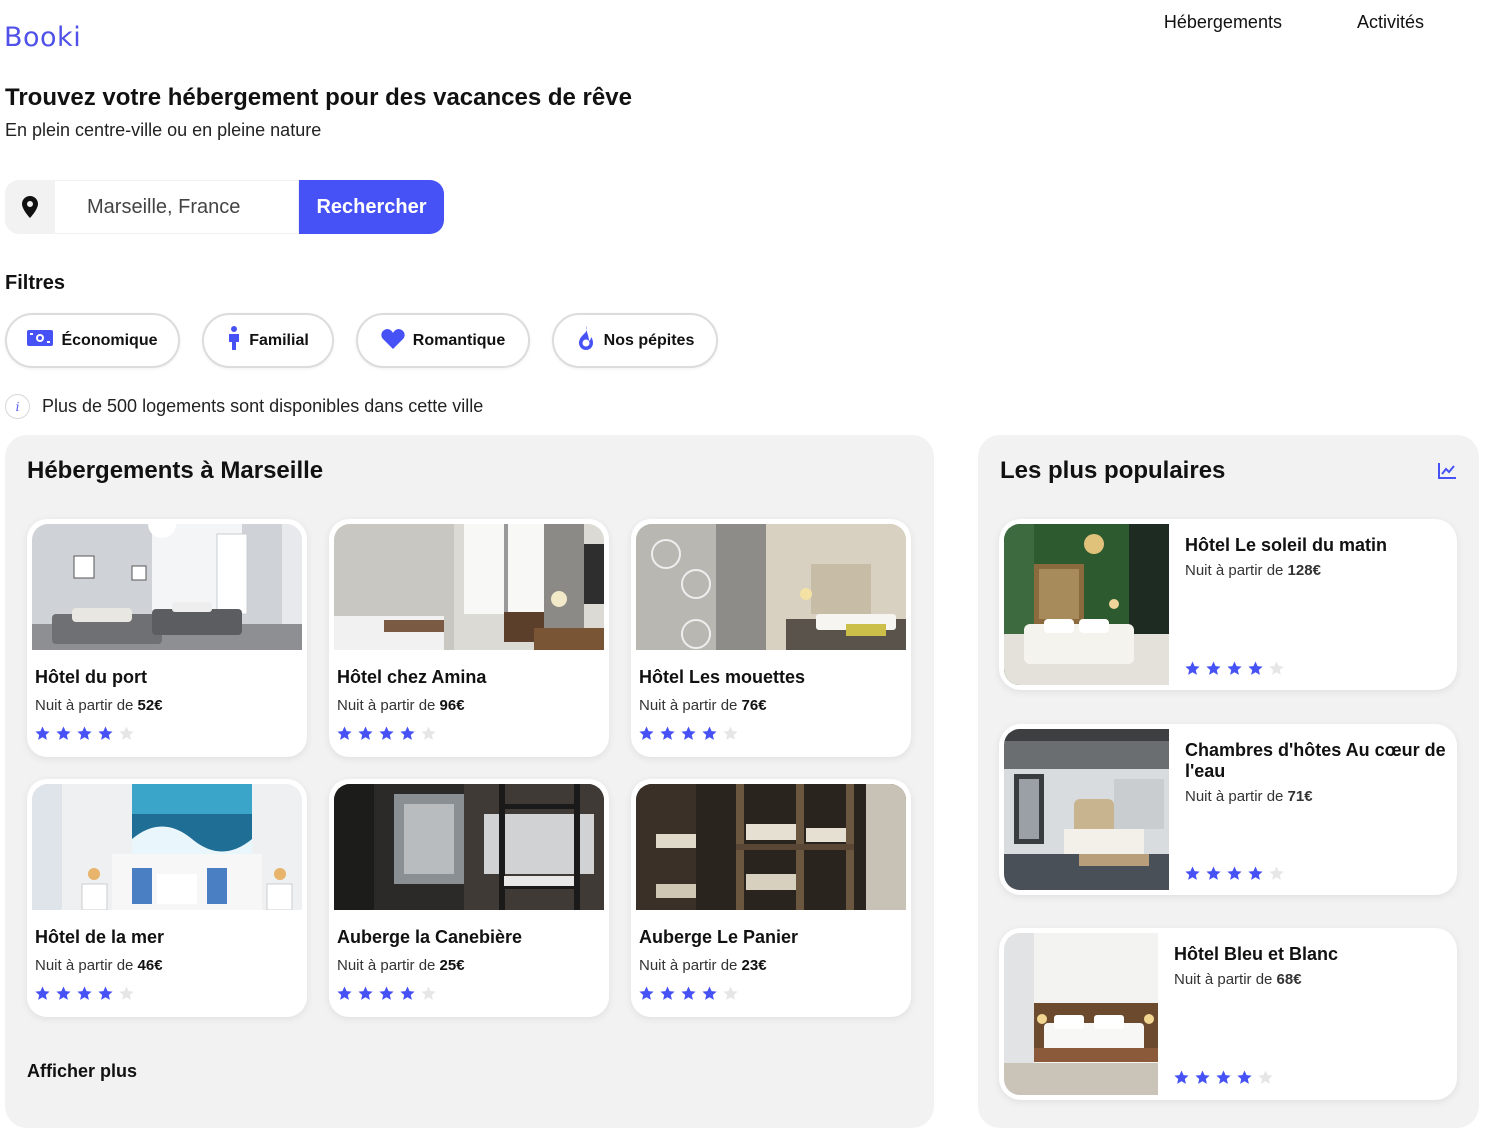 The image size is (1500, 1144). Describe the element at coordinates (1223, 22) in the screenshot. I see `nav-link-hebergements: Hébergements` at that location.